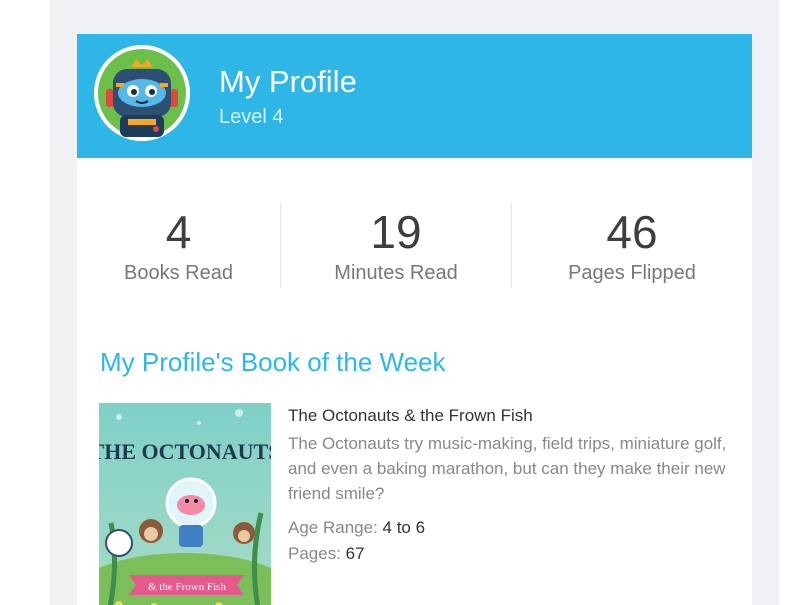  What do you see at coordinates (251, 117) in the screenshot?
I see `profile-level: Level 4` at bounding box center [251, 117].